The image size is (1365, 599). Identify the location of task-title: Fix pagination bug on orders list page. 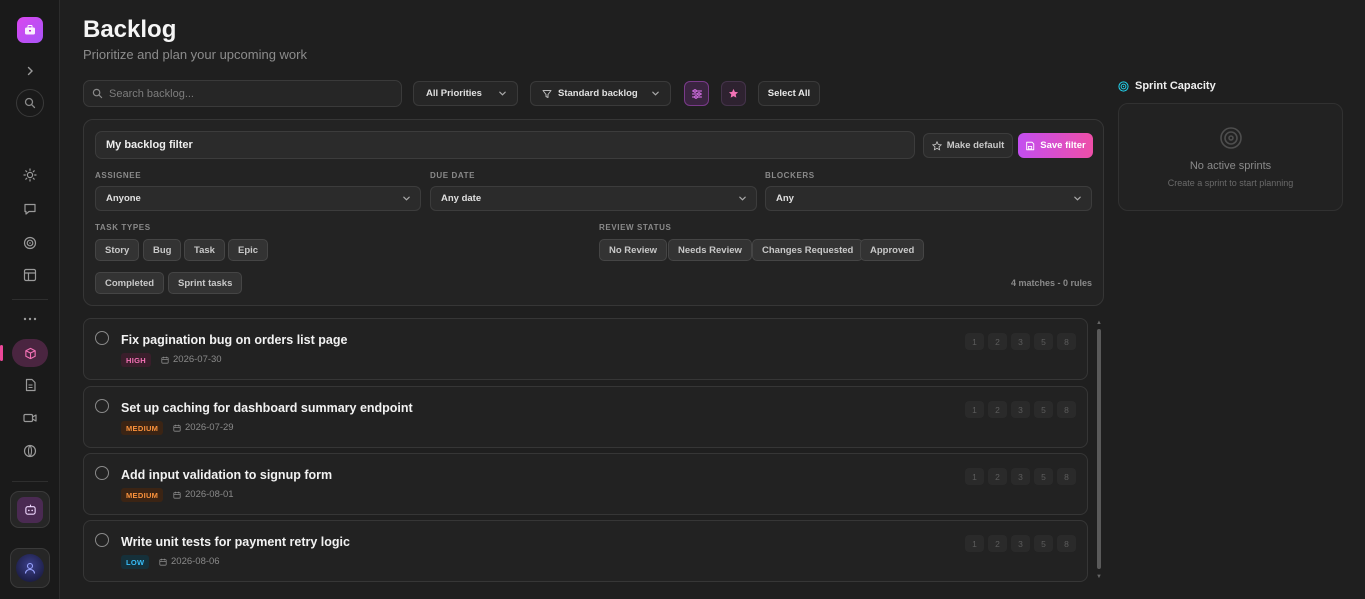
(234, 340).